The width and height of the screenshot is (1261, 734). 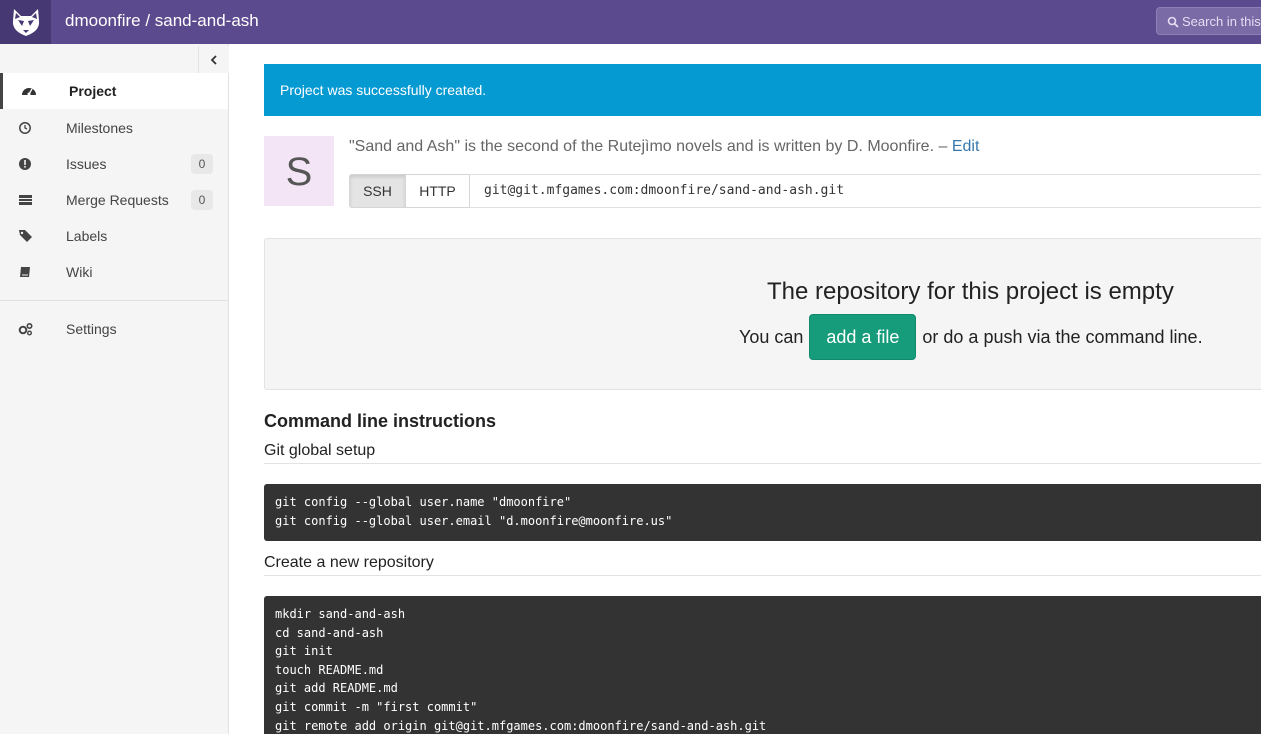 I want to click on code-line: mkdir sand-and-ash, so click(x=340, y=614).